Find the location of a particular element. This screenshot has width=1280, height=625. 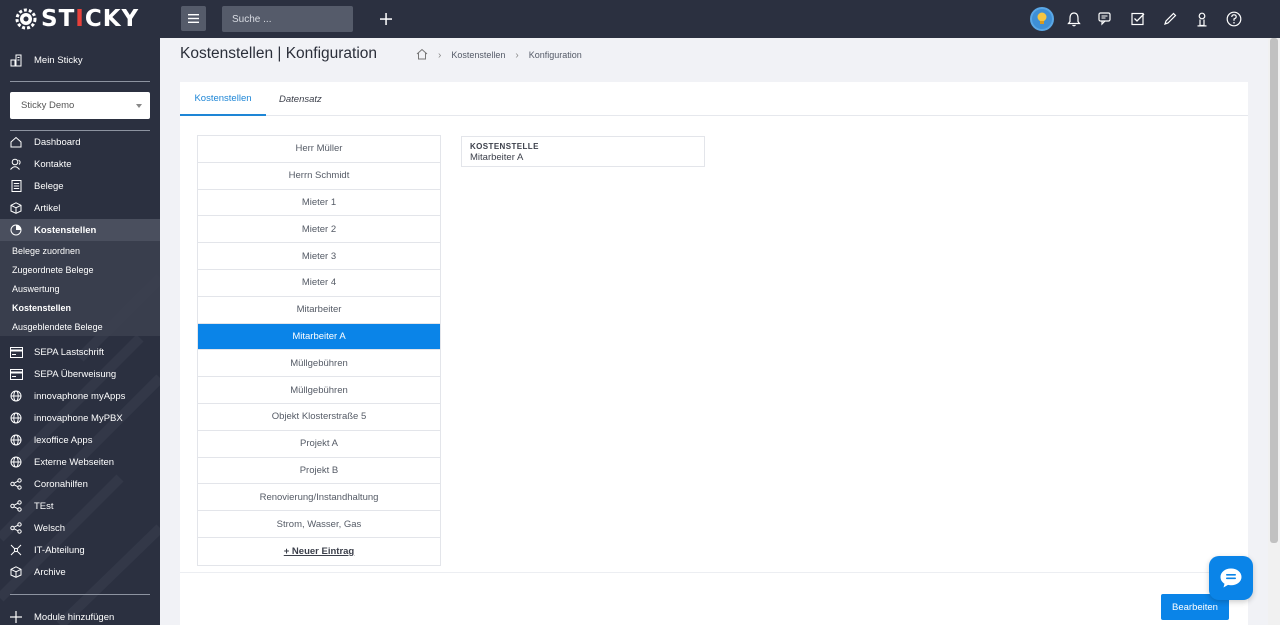

bell-icon is located at coordinates (1074, 18).